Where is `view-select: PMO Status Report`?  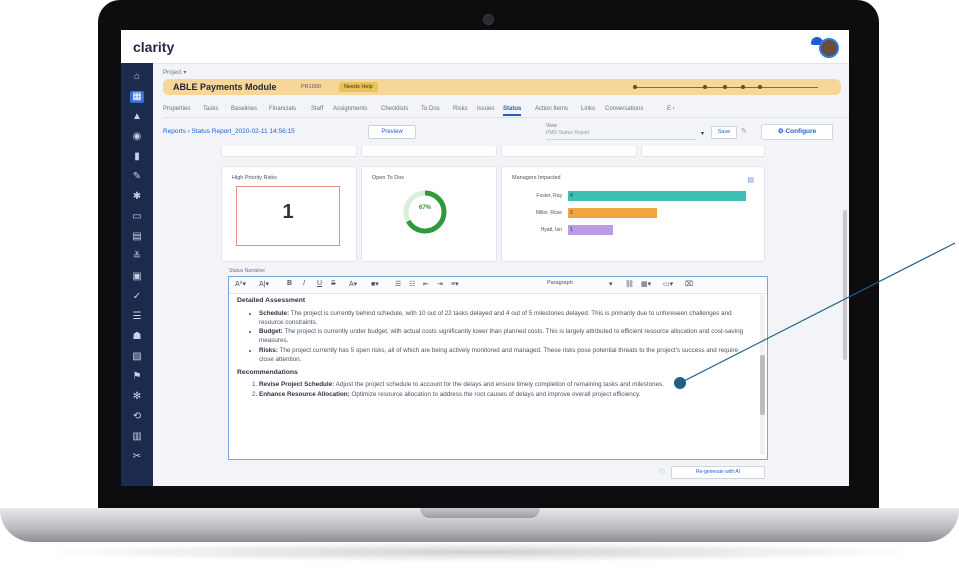 view-select: PMO Status Report is located at coordinates (621, 135).